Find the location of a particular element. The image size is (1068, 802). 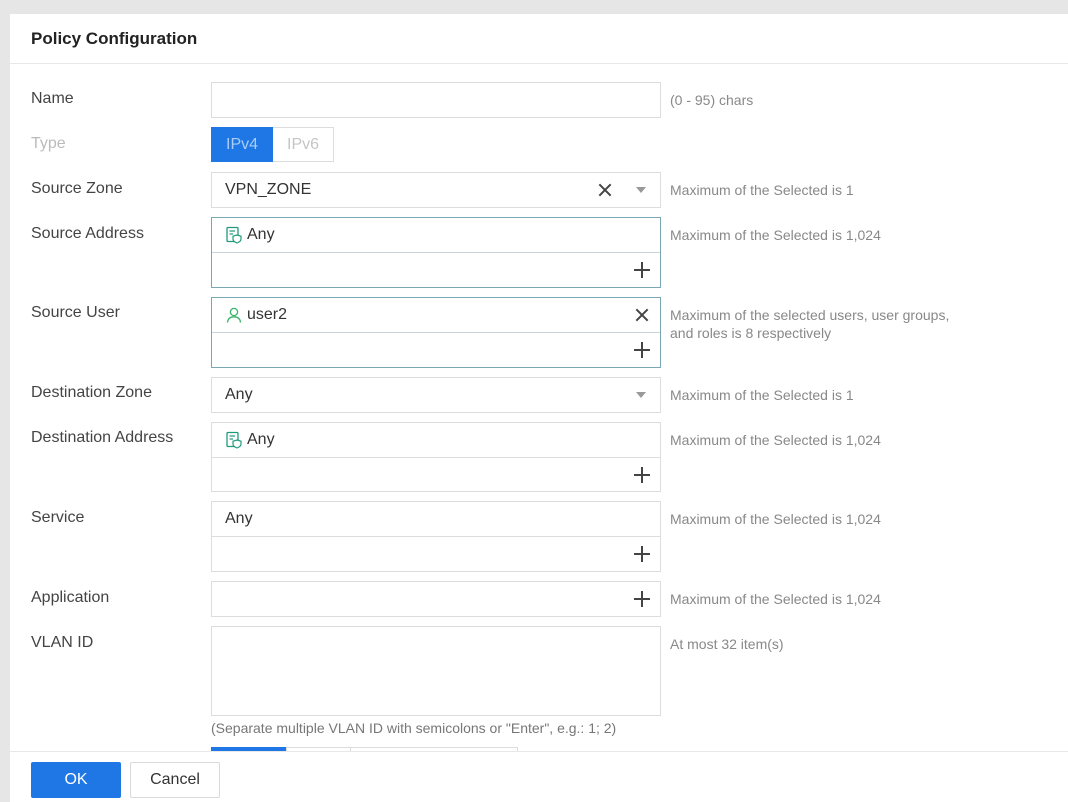

source-user-add-row is located at coordinates (436, 349).